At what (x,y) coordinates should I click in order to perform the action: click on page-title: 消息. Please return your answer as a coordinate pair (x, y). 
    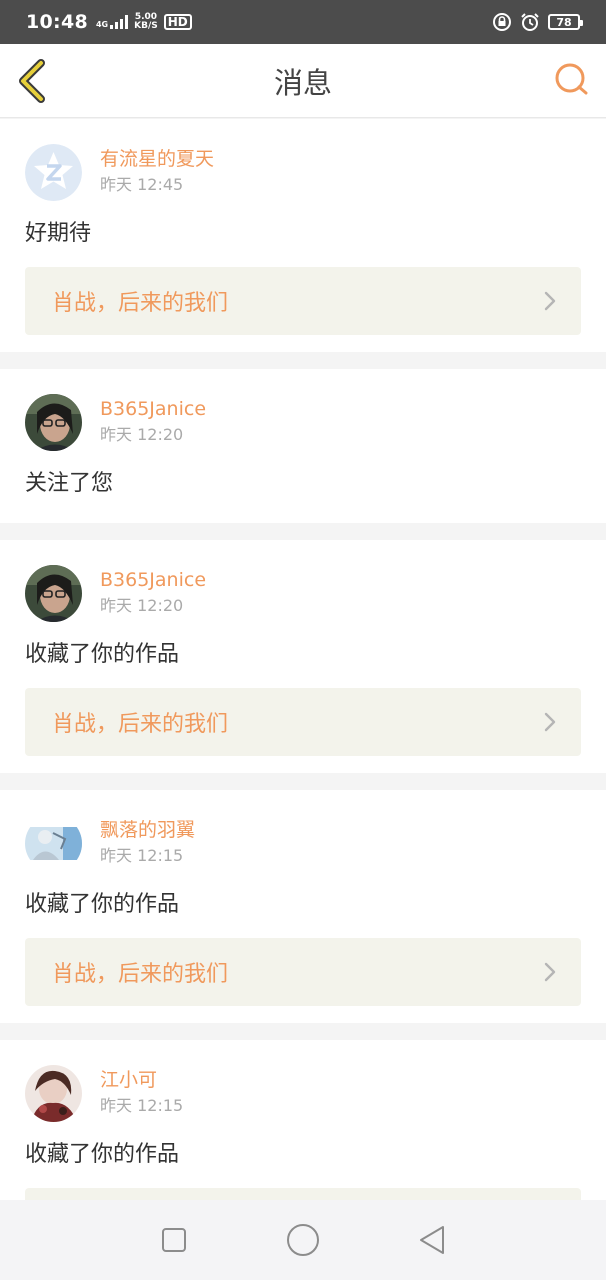
    Looking at the image, I should click on (302, 82).